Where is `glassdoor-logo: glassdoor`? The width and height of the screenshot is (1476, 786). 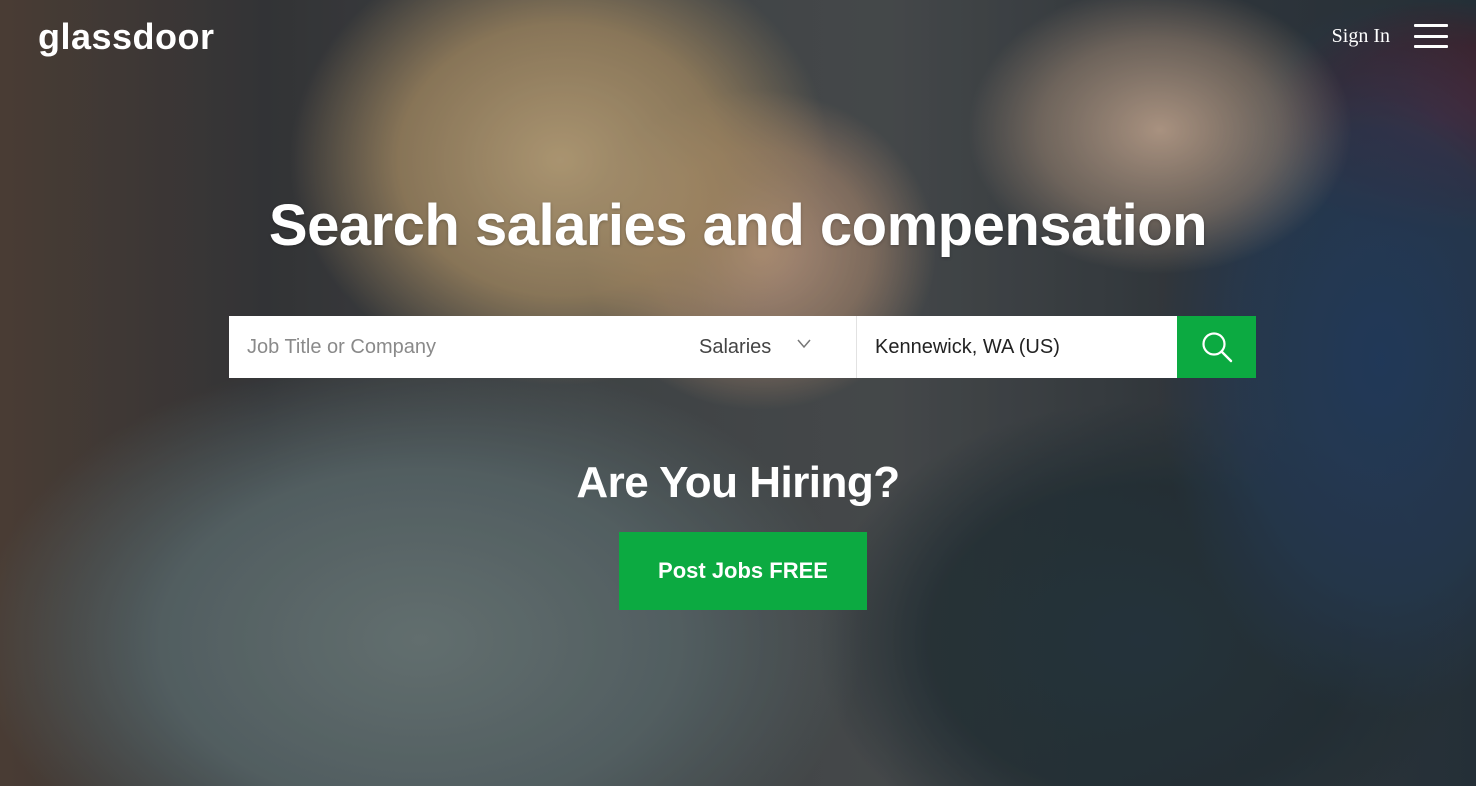
glassdoor-logo: glassdoor is located at coordinates (126, 37).